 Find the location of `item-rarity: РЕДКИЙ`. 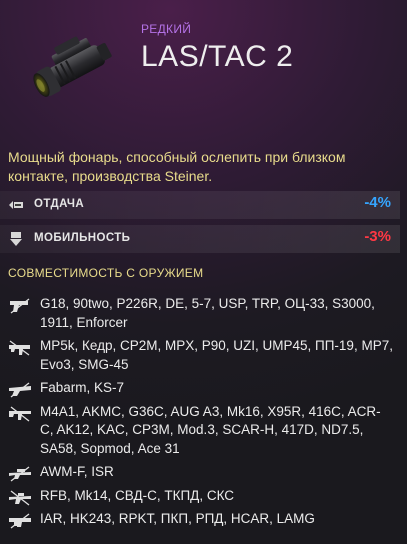

item-rarity: РЕДКИЙ is located at coordinates (166, 29).